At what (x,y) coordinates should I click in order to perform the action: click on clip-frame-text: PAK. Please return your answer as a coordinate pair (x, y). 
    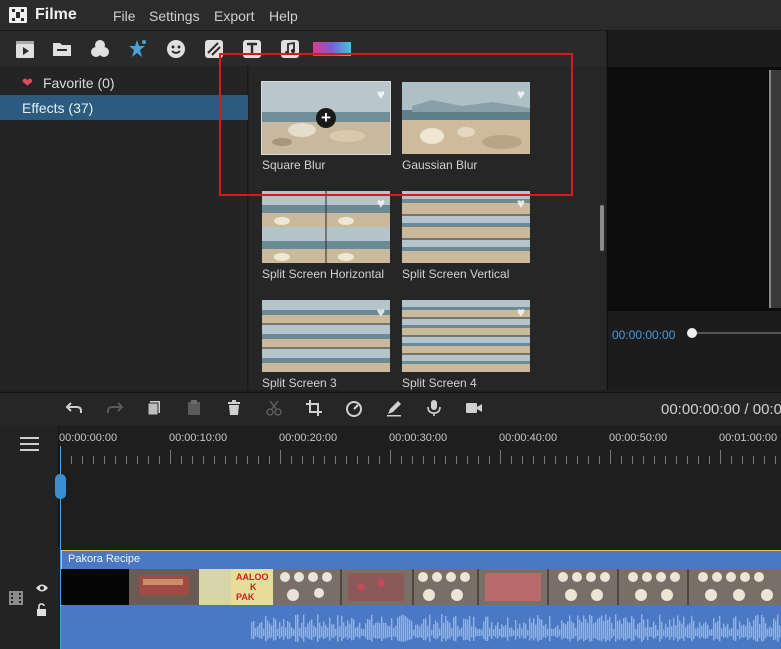
    Looking at the image, I should click on (245, 597).